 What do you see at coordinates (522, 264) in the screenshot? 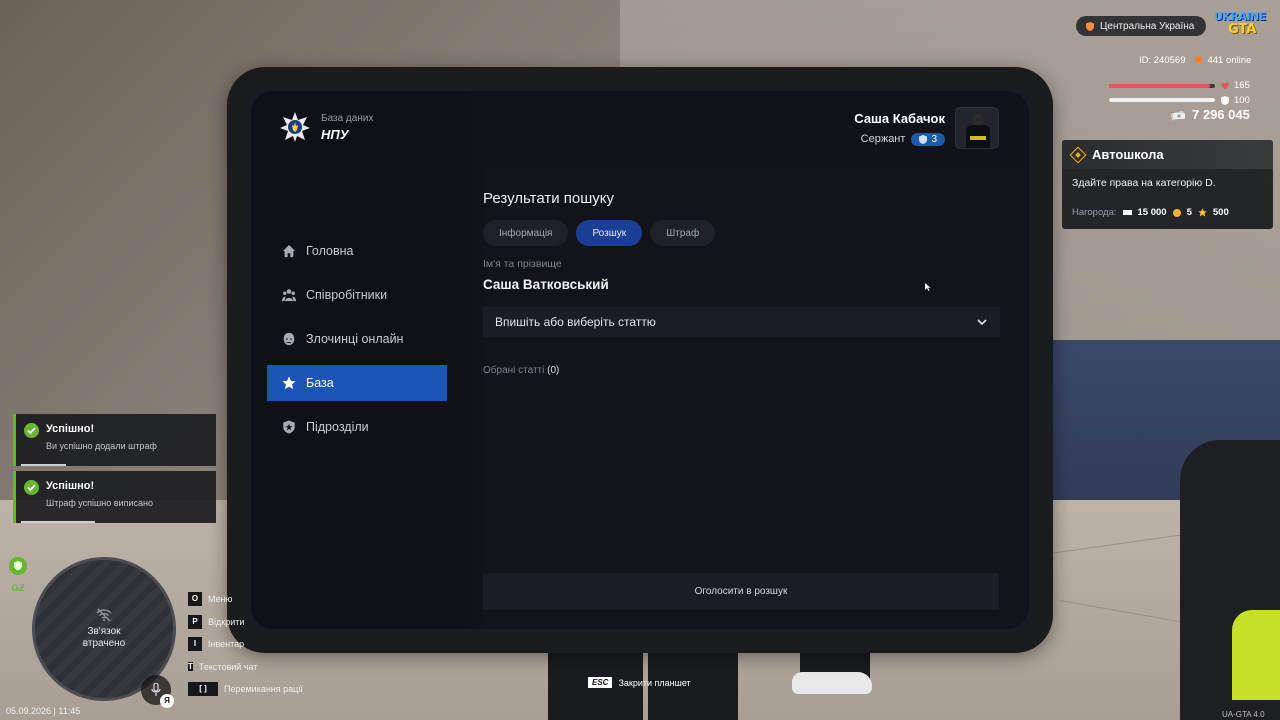
I see `name-label: Ім'я та прізвище` at bounding box center [522, 264].